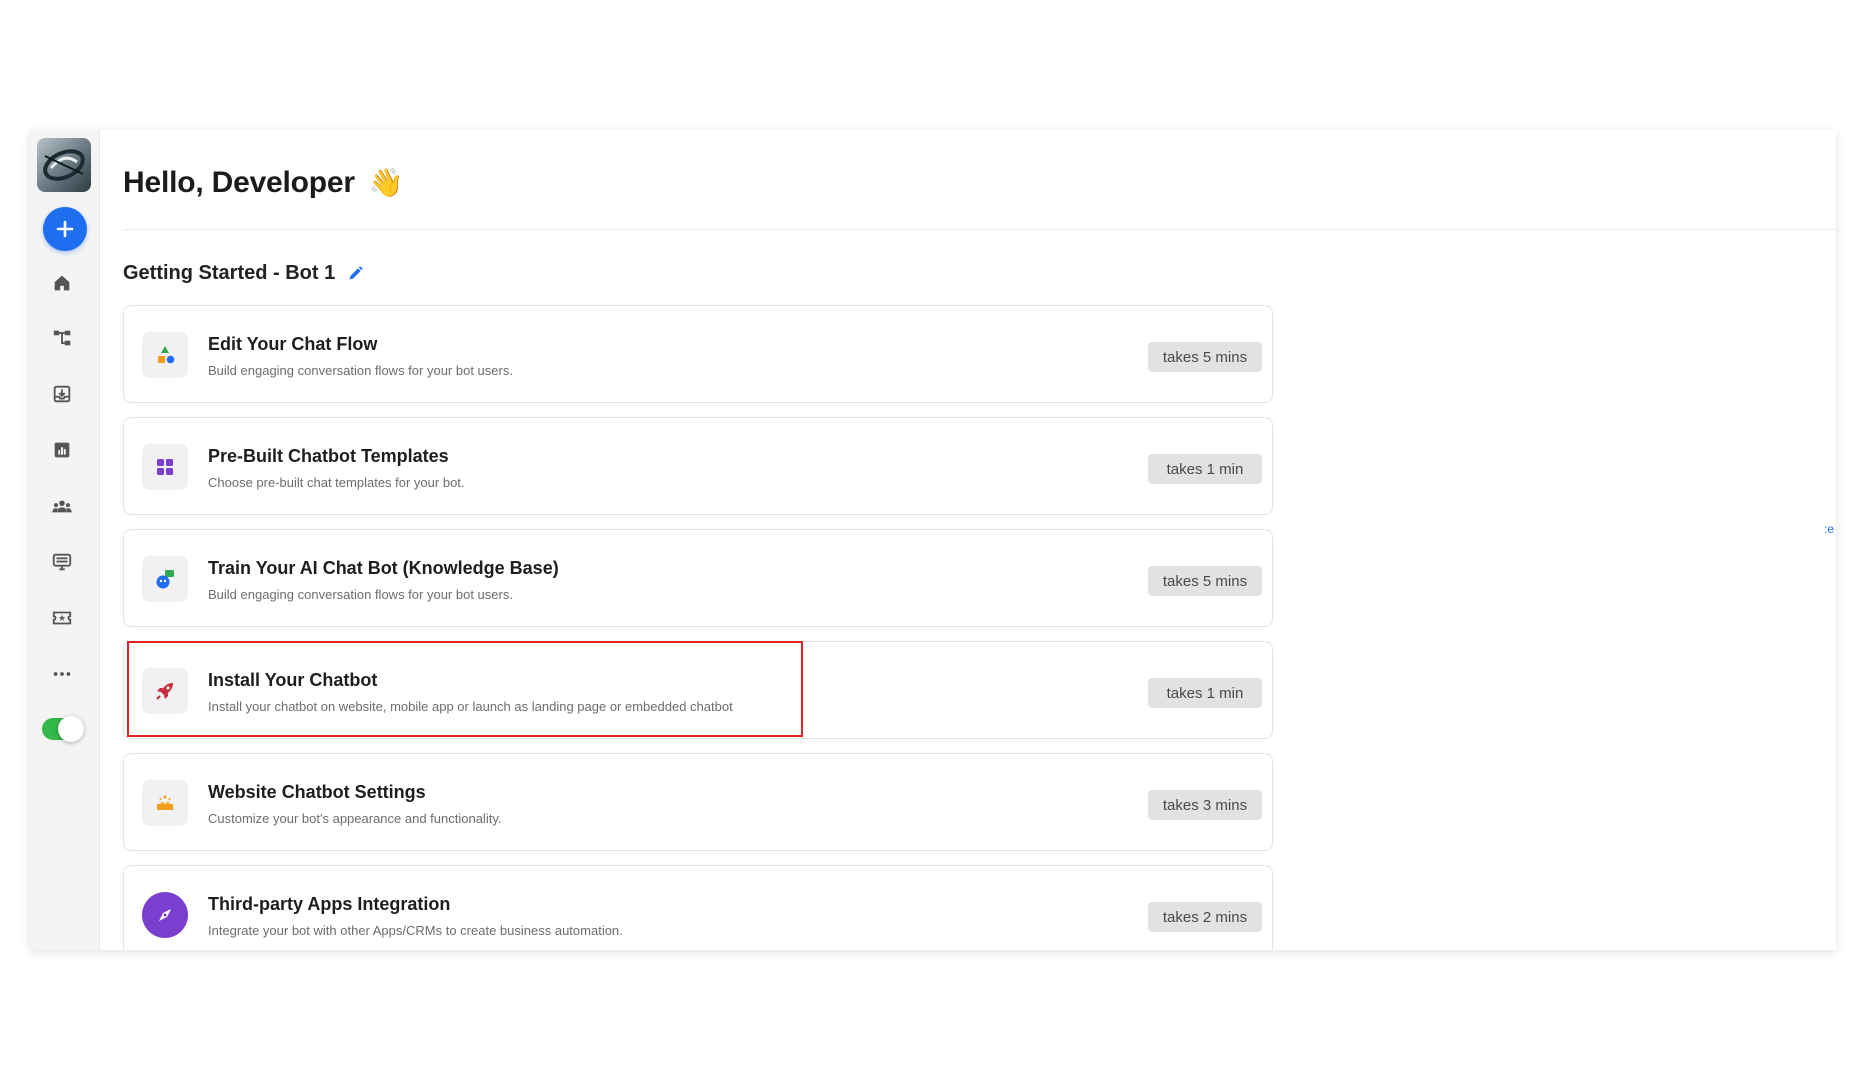  I want to click on greeting-text: Hello, Developer, so click(239, 182).